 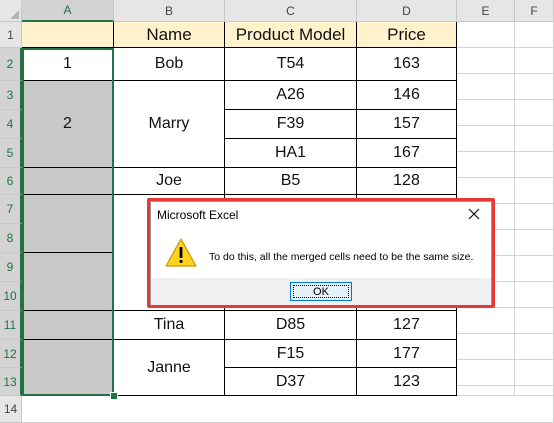 What do you see at coordinates (321, 215) in the screenshot?
I see `dialog-title-bar: Microsoft Excel` at bounding box center [321, 215].